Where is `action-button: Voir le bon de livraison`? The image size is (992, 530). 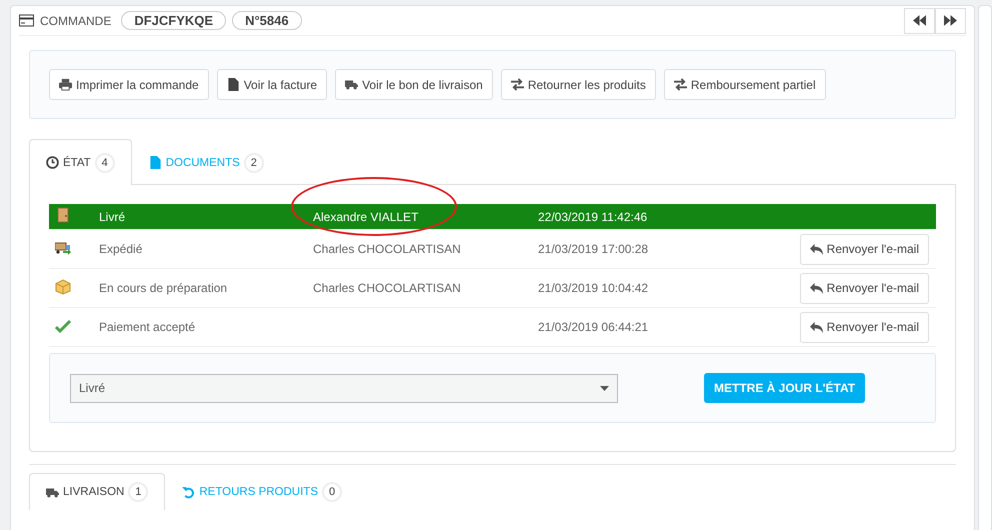 action-button: Voir le bon de livraison is located at coordinates (414, 84).